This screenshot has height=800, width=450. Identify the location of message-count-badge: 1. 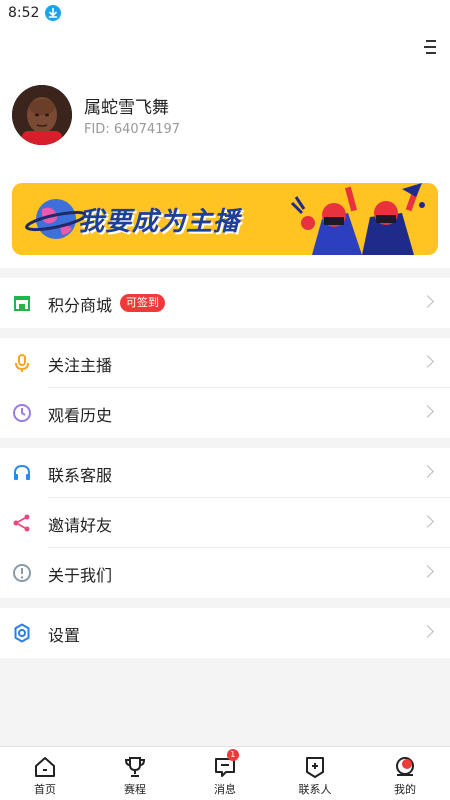
(232, 755).